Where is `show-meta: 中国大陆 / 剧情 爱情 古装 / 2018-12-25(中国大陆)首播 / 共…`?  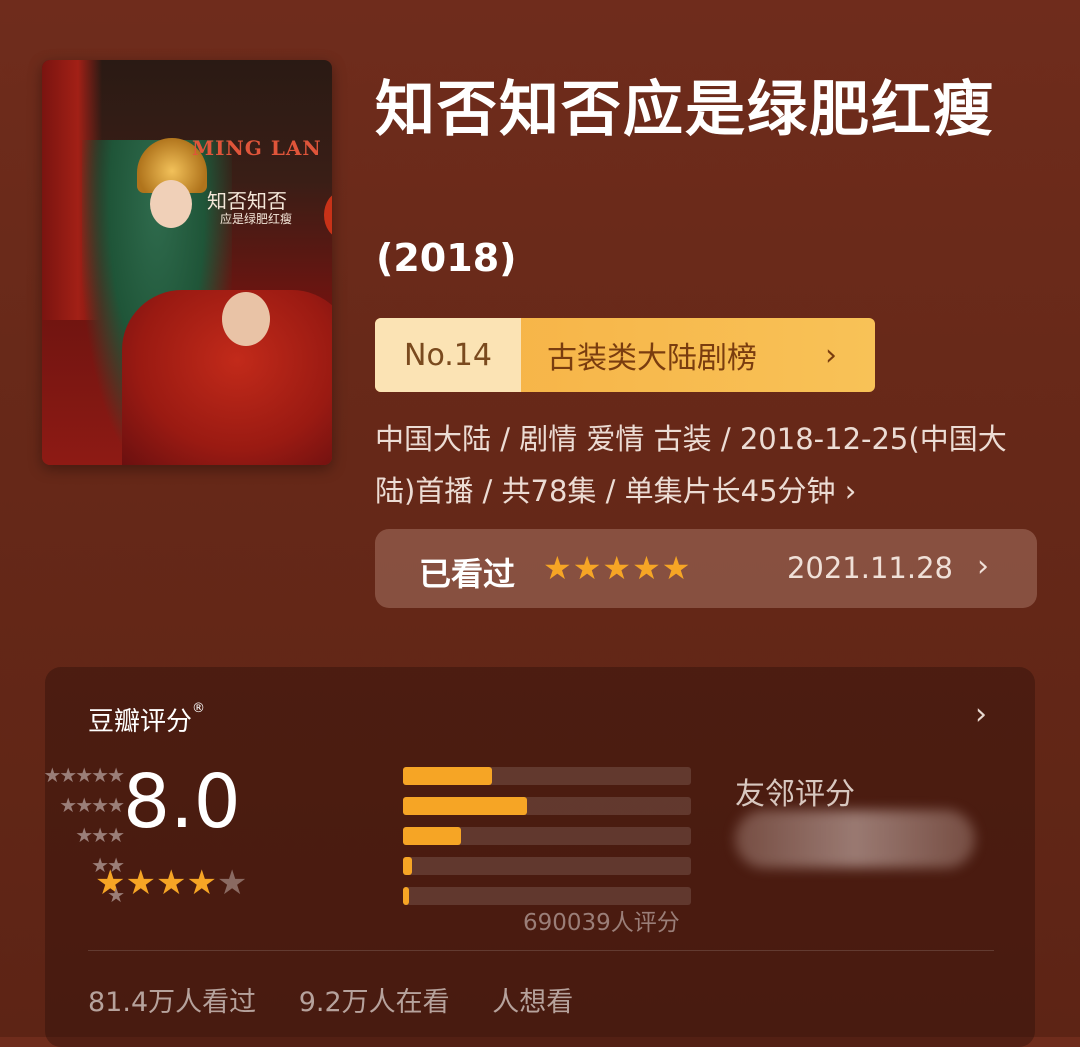
show-meta: 中国大陆 / 剧情 爱情 古装 / 2018-12-25(中国大陆)首播 / 共… is located at coordinates (710, 465).